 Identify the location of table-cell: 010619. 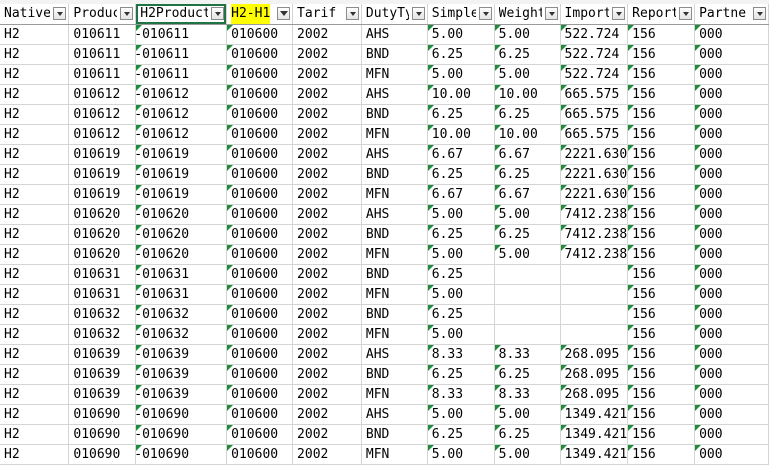
(102, 194).